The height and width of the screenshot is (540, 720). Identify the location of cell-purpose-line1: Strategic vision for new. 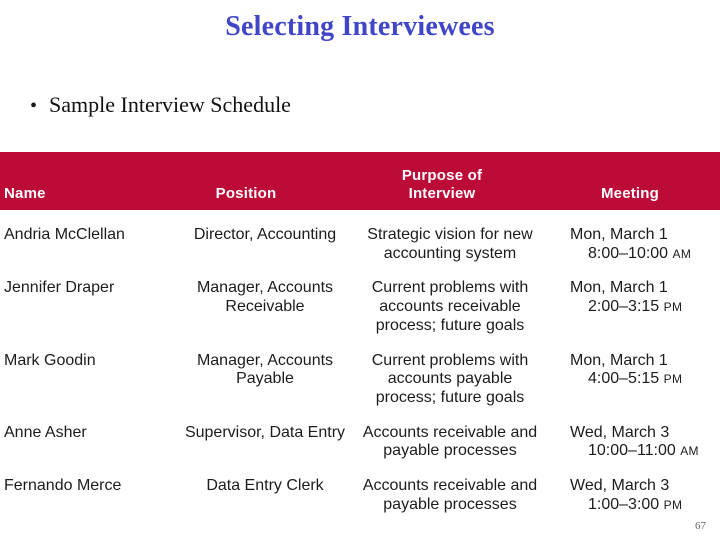
(450, 234).